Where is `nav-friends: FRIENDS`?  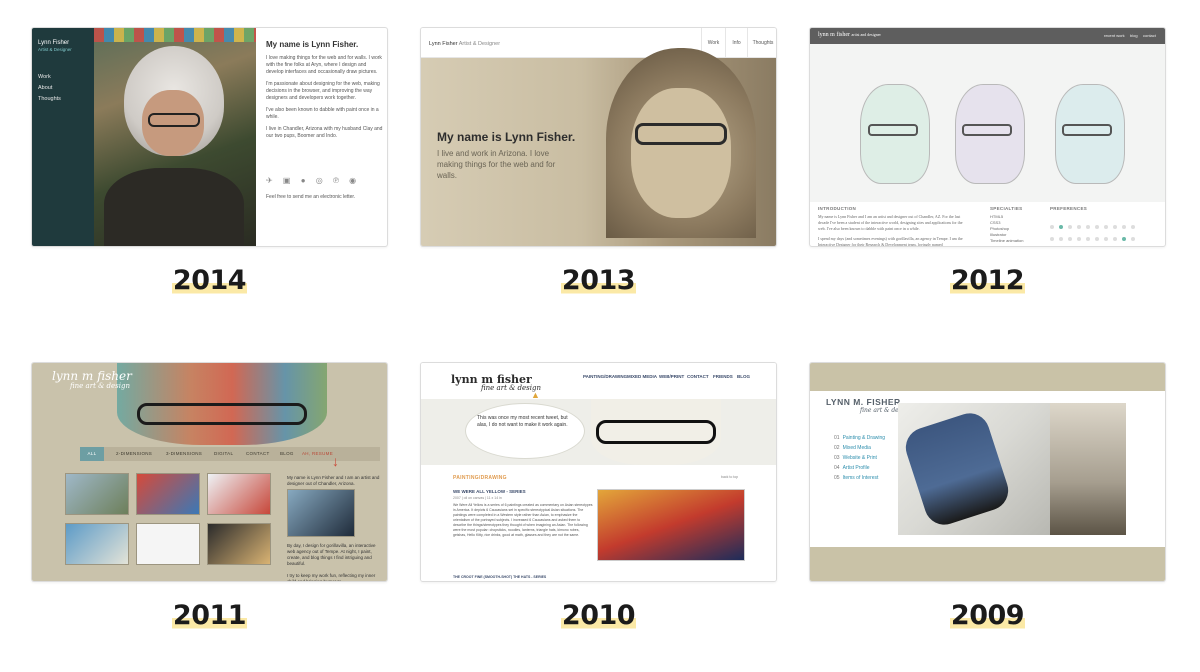 nav-friends: FRIENDS is located at coordinates (723, 376).